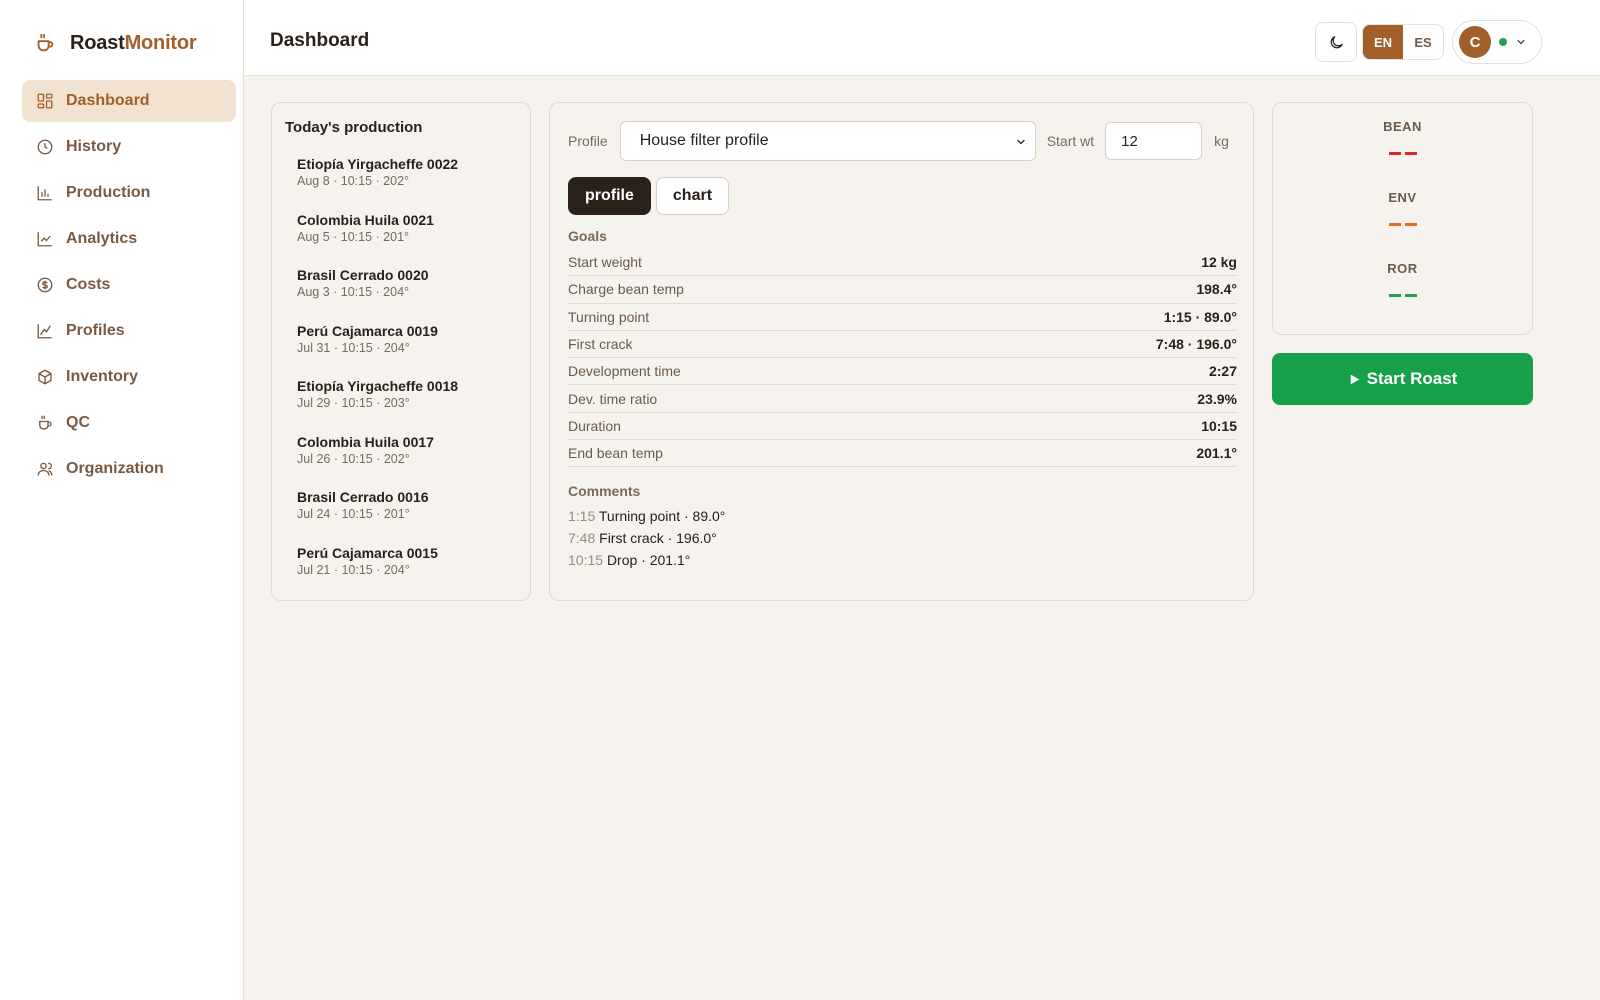 The height and width of the screenshot is (1000, 1600). Describe the element at coordinates (624, 371) in the screenshot. I see `goal-label: Development time` at that location.